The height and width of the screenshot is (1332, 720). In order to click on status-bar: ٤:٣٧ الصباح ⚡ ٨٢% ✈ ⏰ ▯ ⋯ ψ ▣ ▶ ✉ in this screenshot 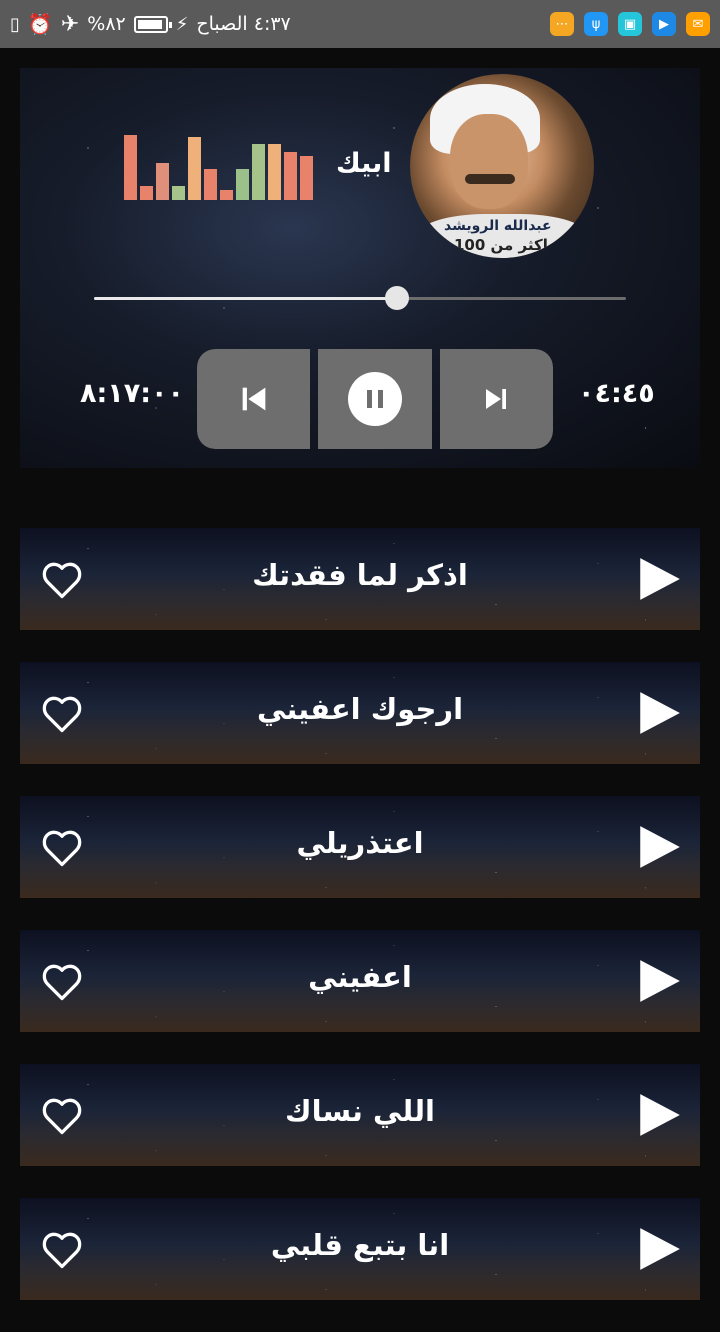, I will do `click(360, 24)`.